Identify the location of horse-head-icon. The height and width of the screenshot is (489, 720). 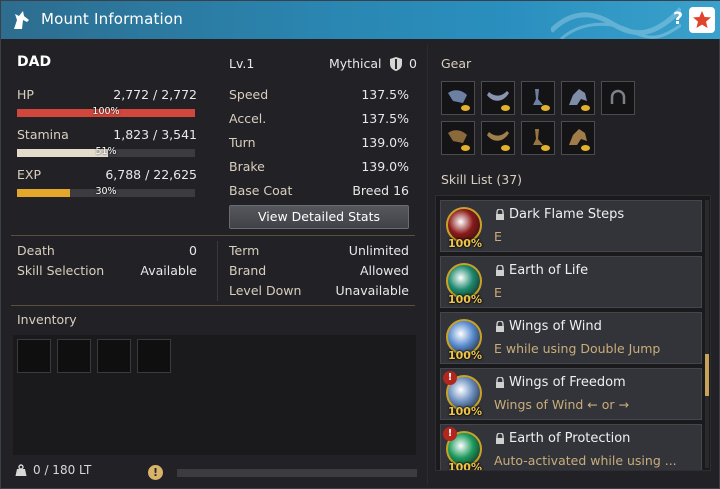
(21, 20).